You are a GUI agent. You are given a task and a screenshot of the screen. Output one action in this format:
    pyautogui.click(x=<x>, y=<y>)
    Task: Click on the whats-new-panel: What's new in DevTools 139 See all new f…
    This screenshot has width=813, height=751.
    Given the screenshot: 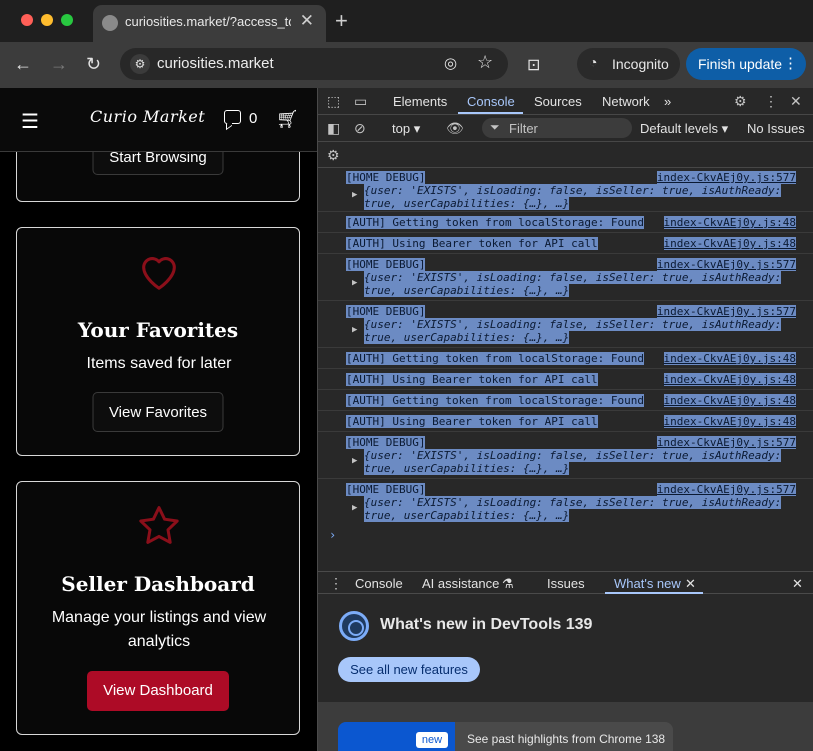 What is the action you would take?
    pyautogui.click(x=565, y=672)
    